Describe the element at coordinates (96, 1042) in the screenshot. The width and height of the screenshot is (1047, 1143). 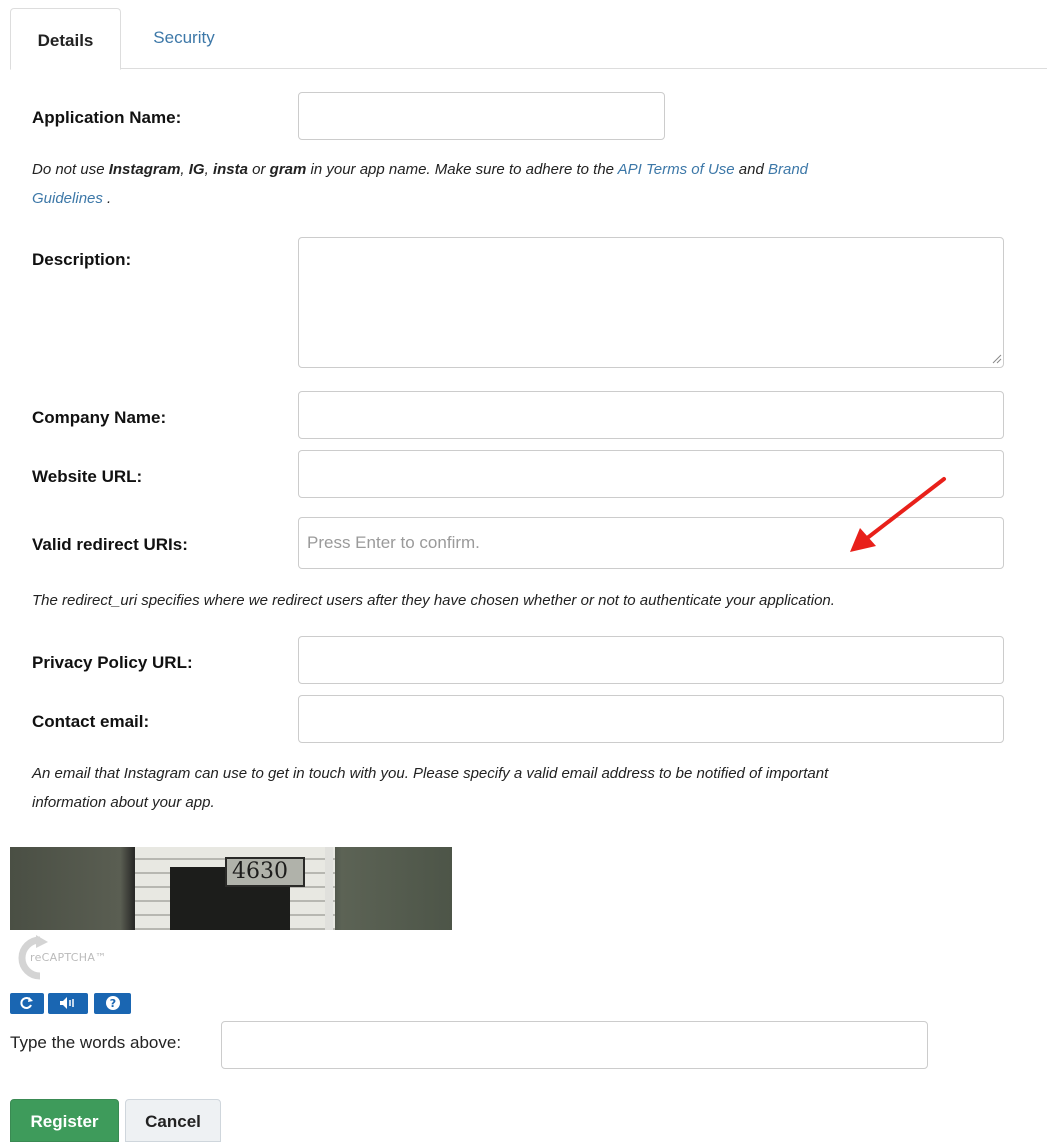
I see `captcha-words-label: Type the words above:` at that location.